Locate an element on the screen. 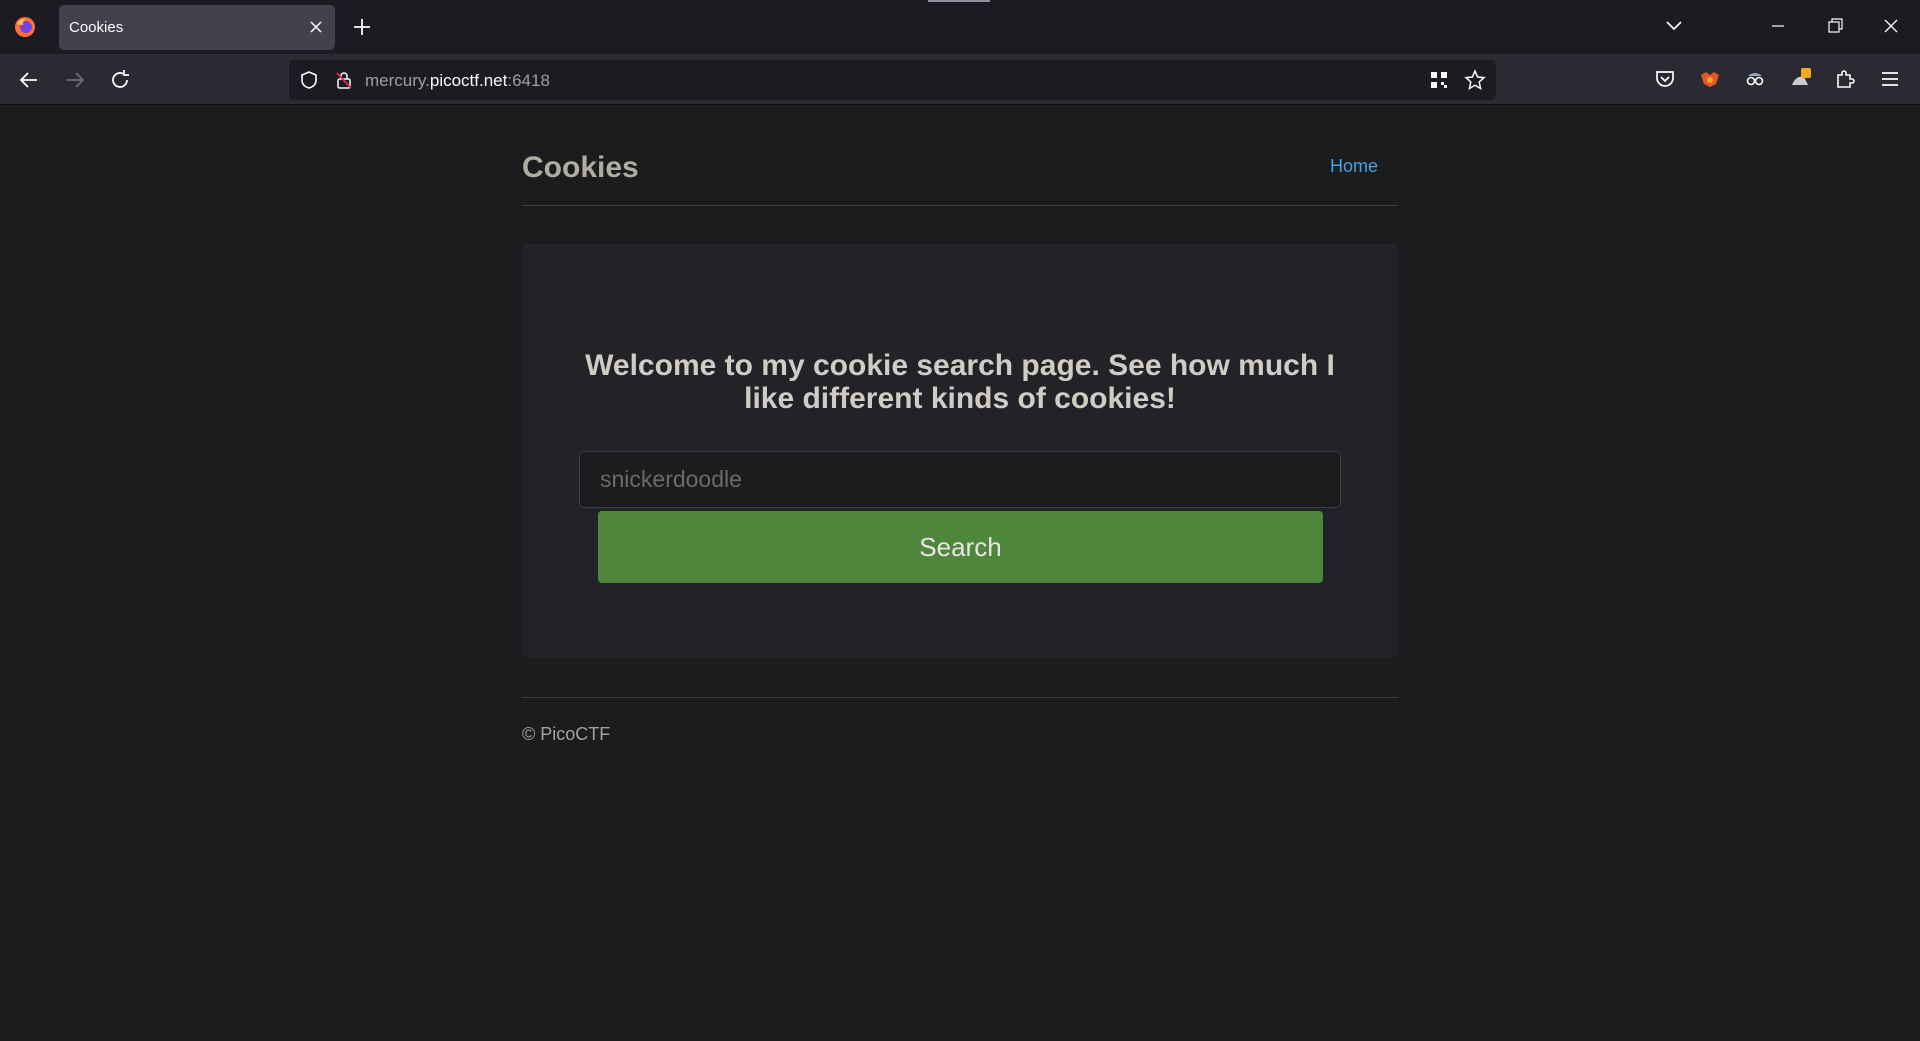 The height and width of the screenshot is (1041, 1920). notification-extension-icon is located at coordinates (1800, 79).